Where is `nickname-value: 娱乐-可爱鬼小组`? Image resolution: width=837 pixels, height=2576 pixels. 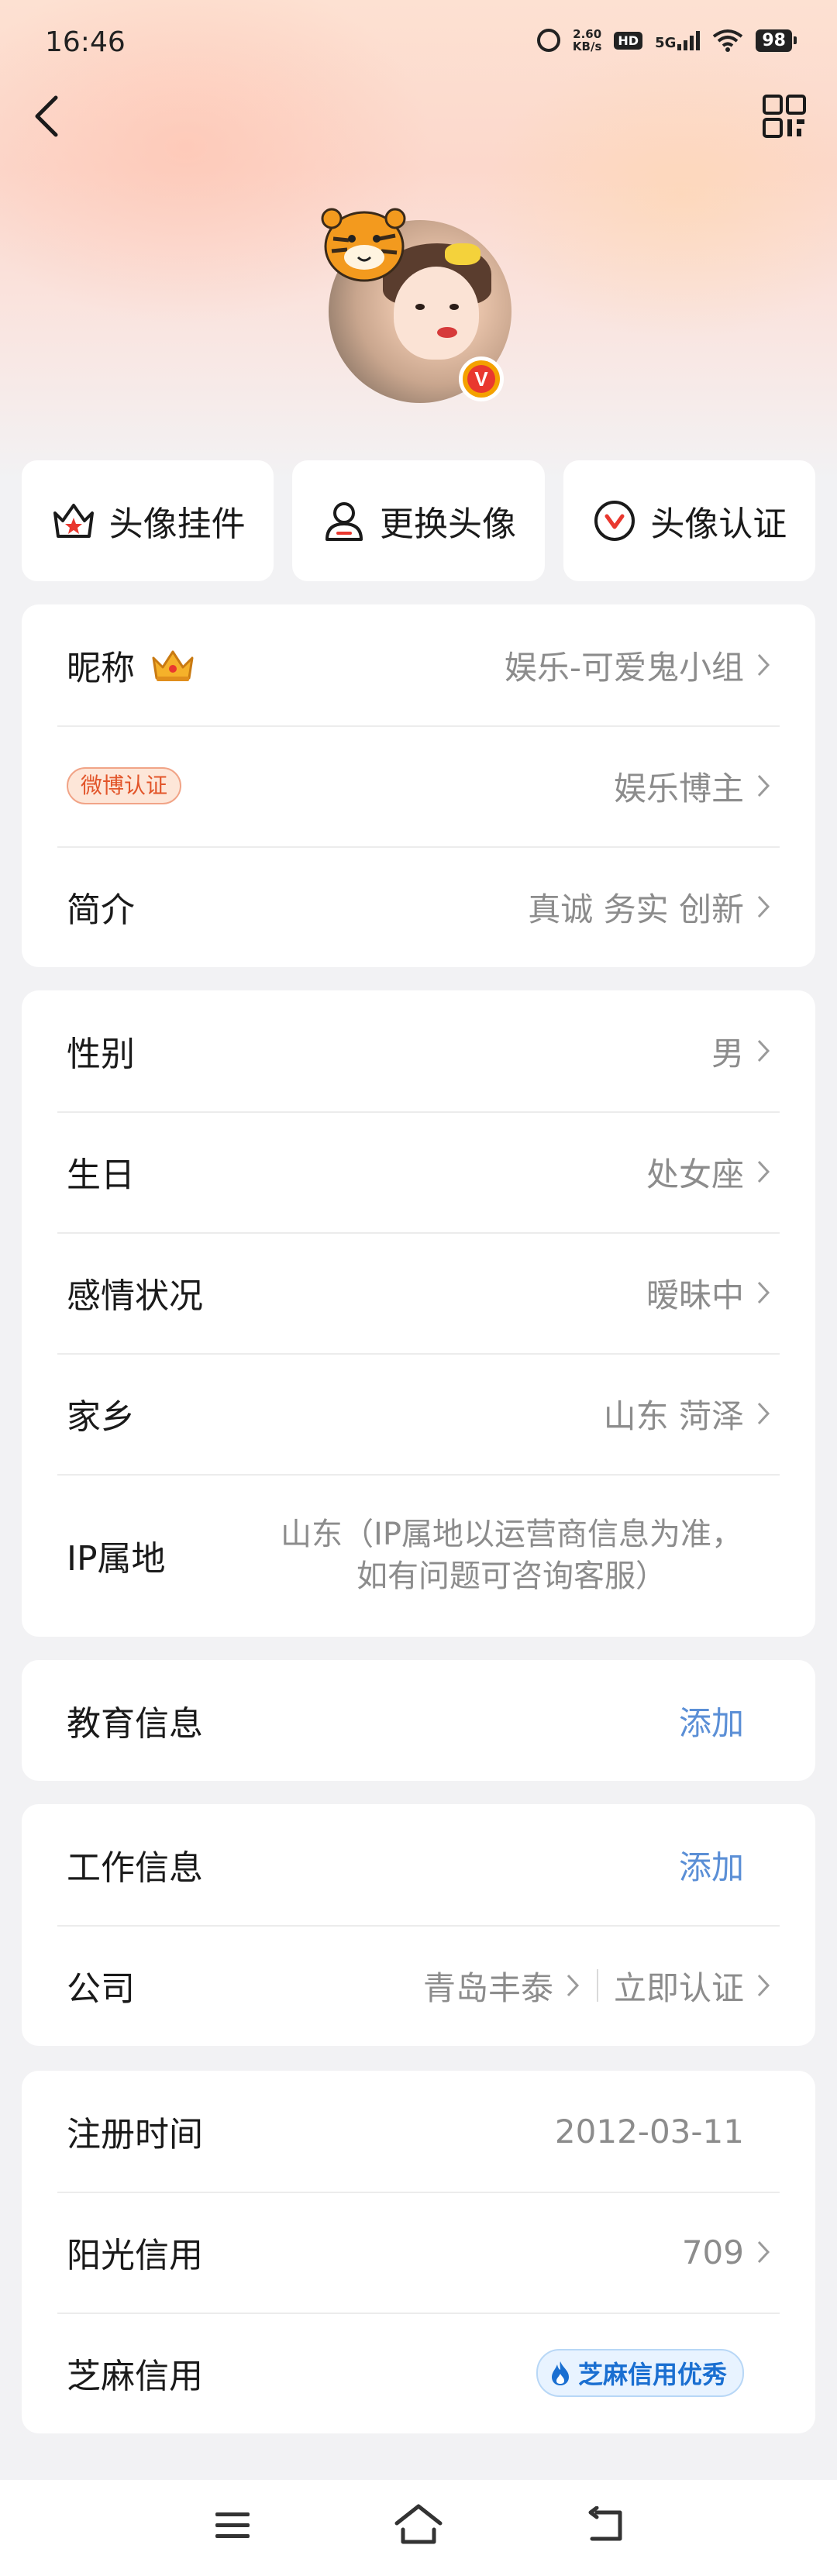
nickname-value: 娱乐-可爱鬼小组 is located at coordinates (624, 667).